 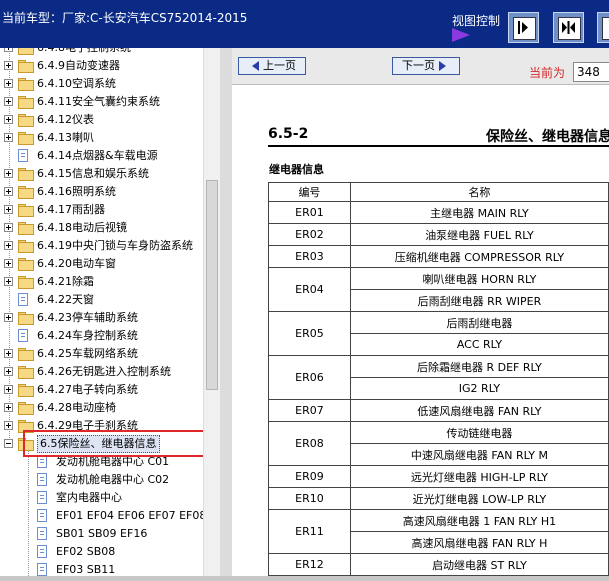 What do you see at coordinates (76, 191) in the screenshot?
I see `tree-item-label: 6.4.16照明系统` at bounding box center [76, 191].